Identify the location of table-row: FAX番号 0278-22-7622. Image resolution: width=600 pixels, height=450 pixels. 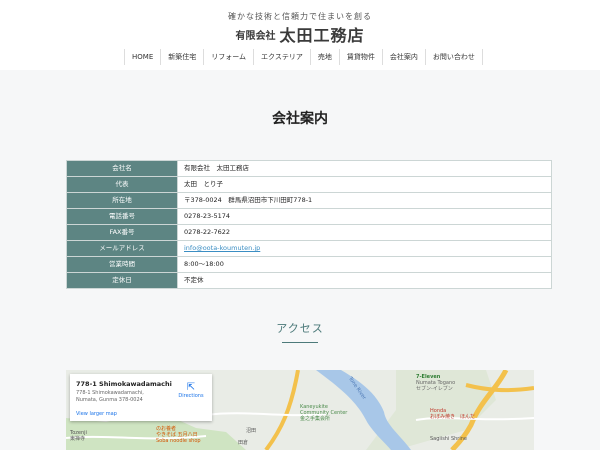
(309, 232).